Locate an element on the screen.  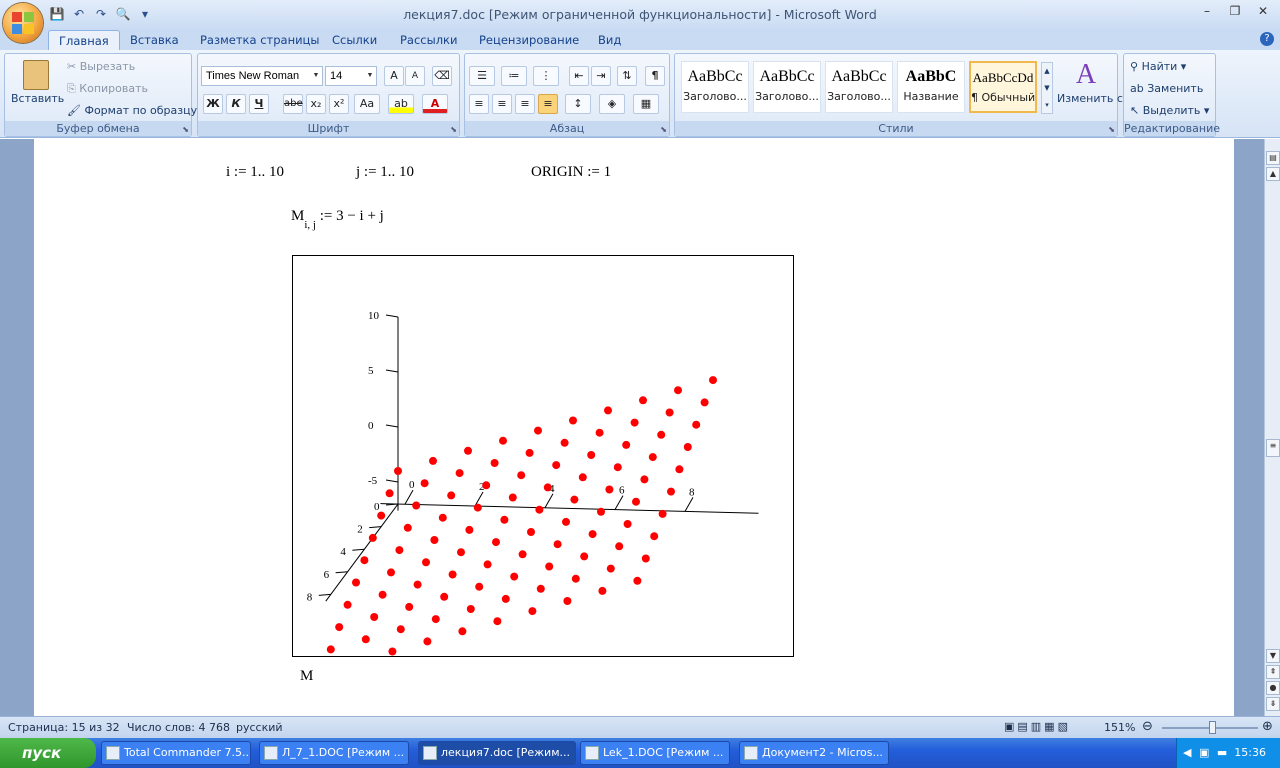
justify-icon: ≡ is located at coordinates (548, 104).